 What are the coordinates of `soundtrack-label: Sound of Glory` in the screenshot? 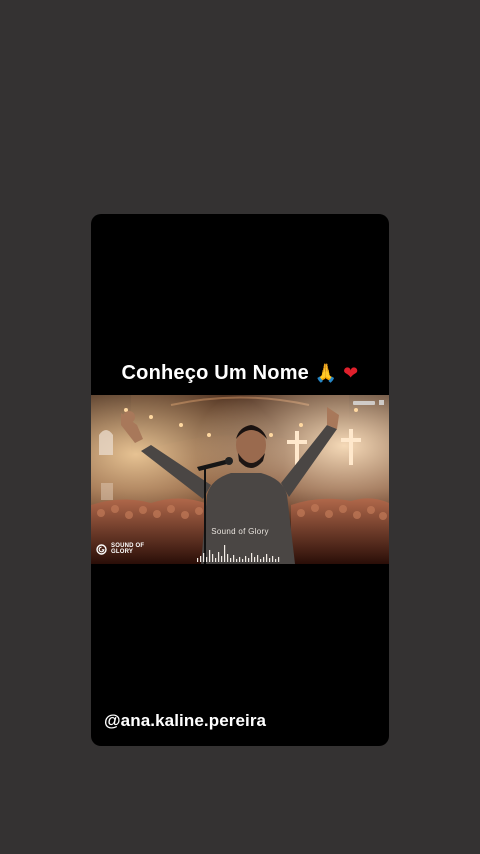 It's located at (240, 531).